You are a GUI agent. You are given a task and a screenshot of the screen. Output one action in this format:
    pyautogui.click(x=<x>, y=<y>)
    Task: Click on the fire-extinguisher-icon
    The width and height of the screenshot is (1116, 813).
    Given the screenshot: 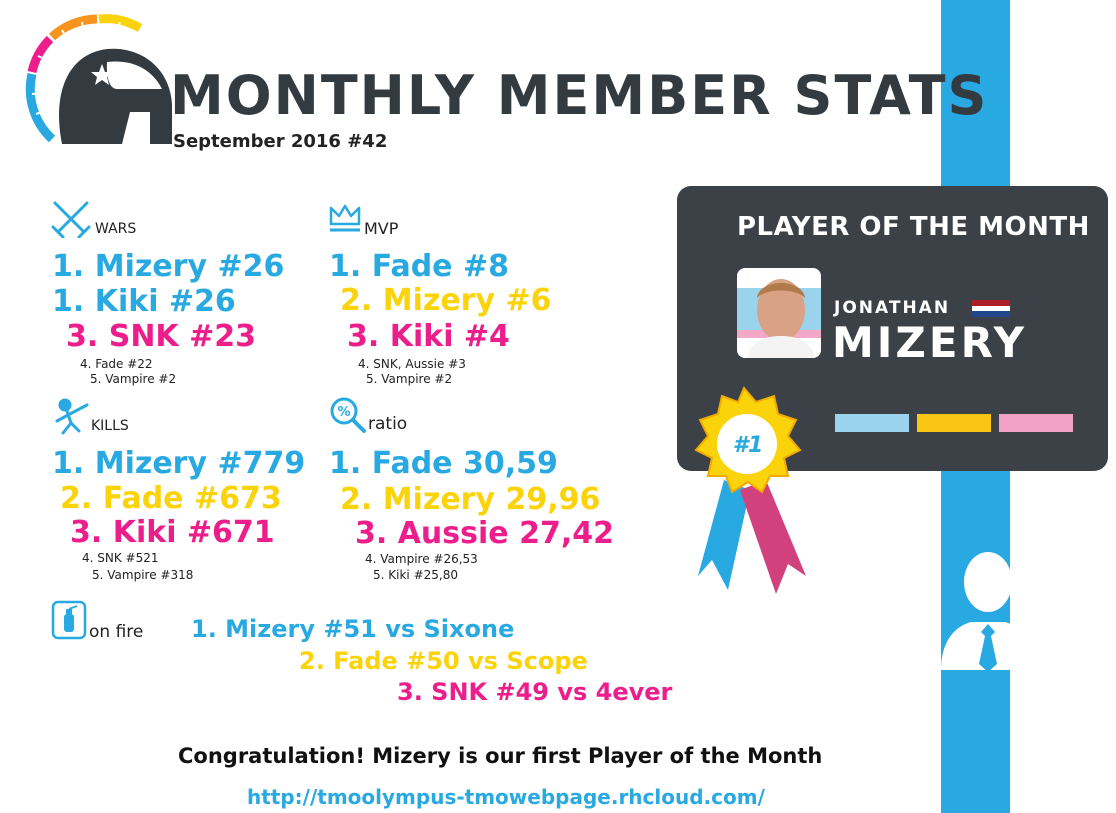 What is the action you would take?
    pyautogui.click(x=69, y=620)
    